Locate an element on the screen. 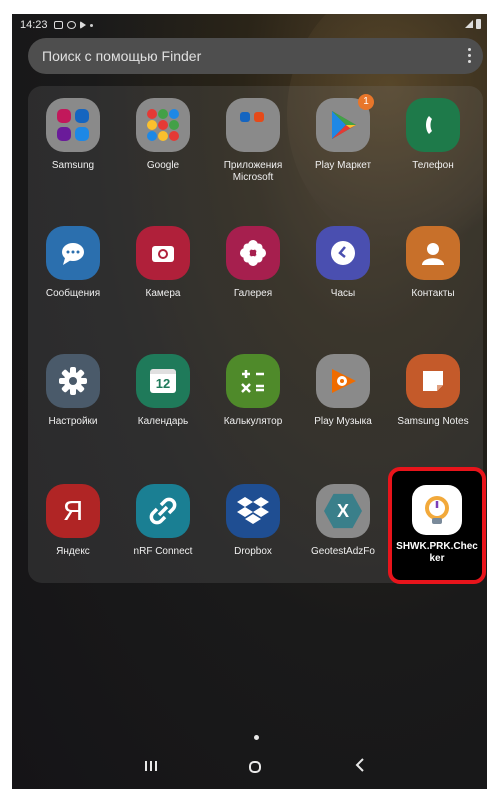 Image resolution: width=488 pixels, height=789 pixels. app-play-market: 1 Play Маркет is located at coordinates (343, 133).